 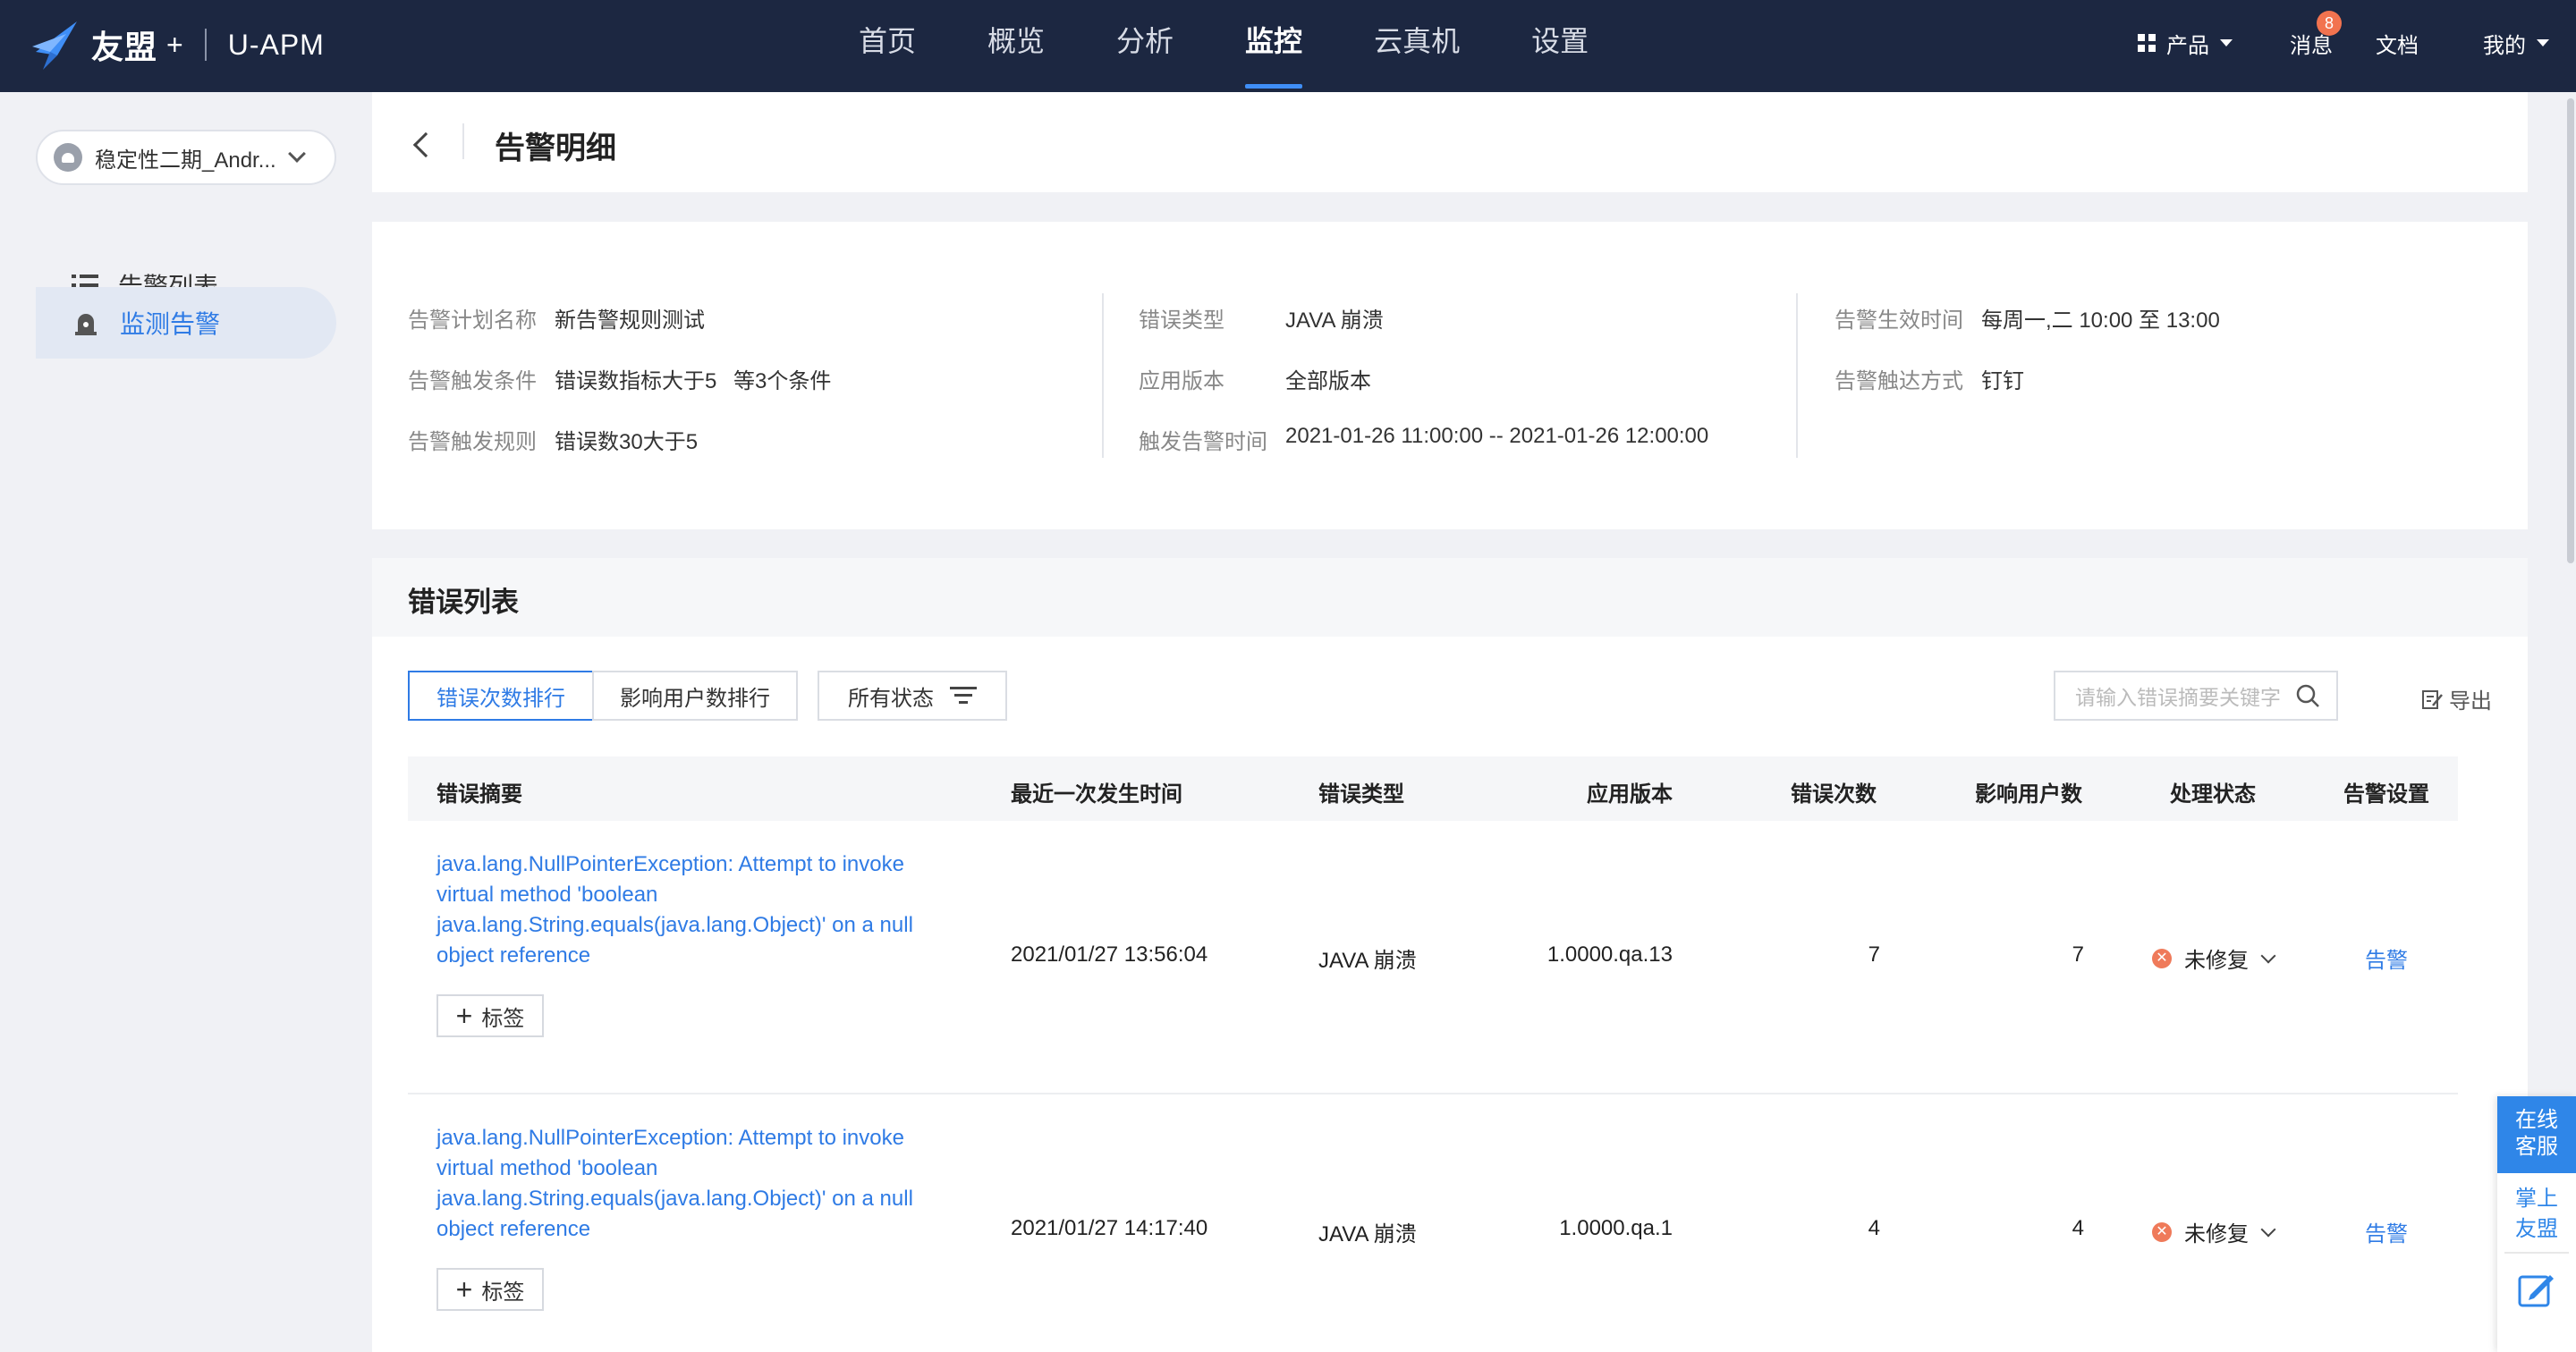 I want to click on header-divider, so click(x=463, y=141).